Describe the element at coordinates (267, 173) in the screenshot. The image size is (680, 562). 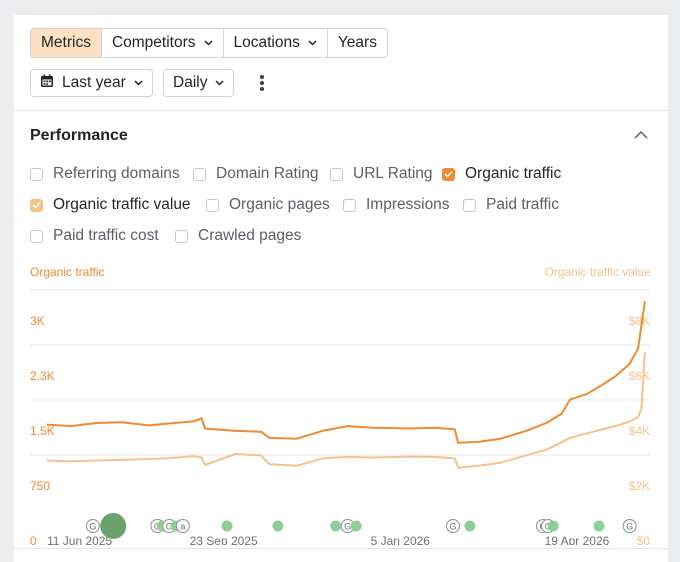
I see `checkbox-label: Domain Rating` at that location.